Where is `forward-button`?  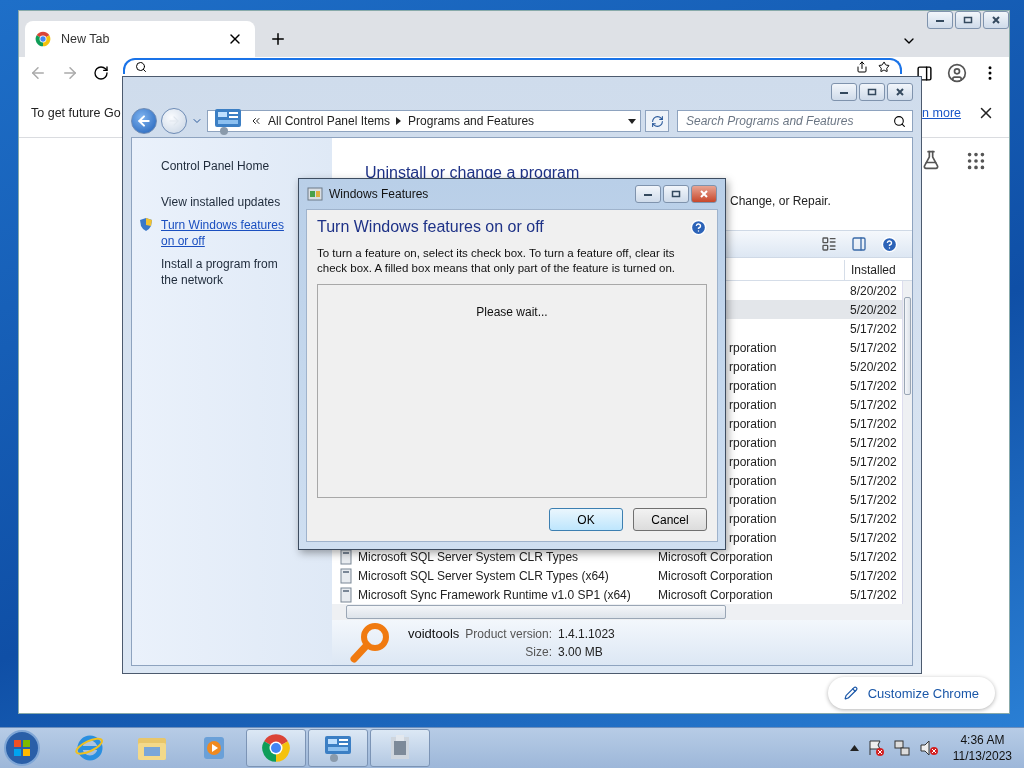
forward-button is located at coordinates (174, 121).